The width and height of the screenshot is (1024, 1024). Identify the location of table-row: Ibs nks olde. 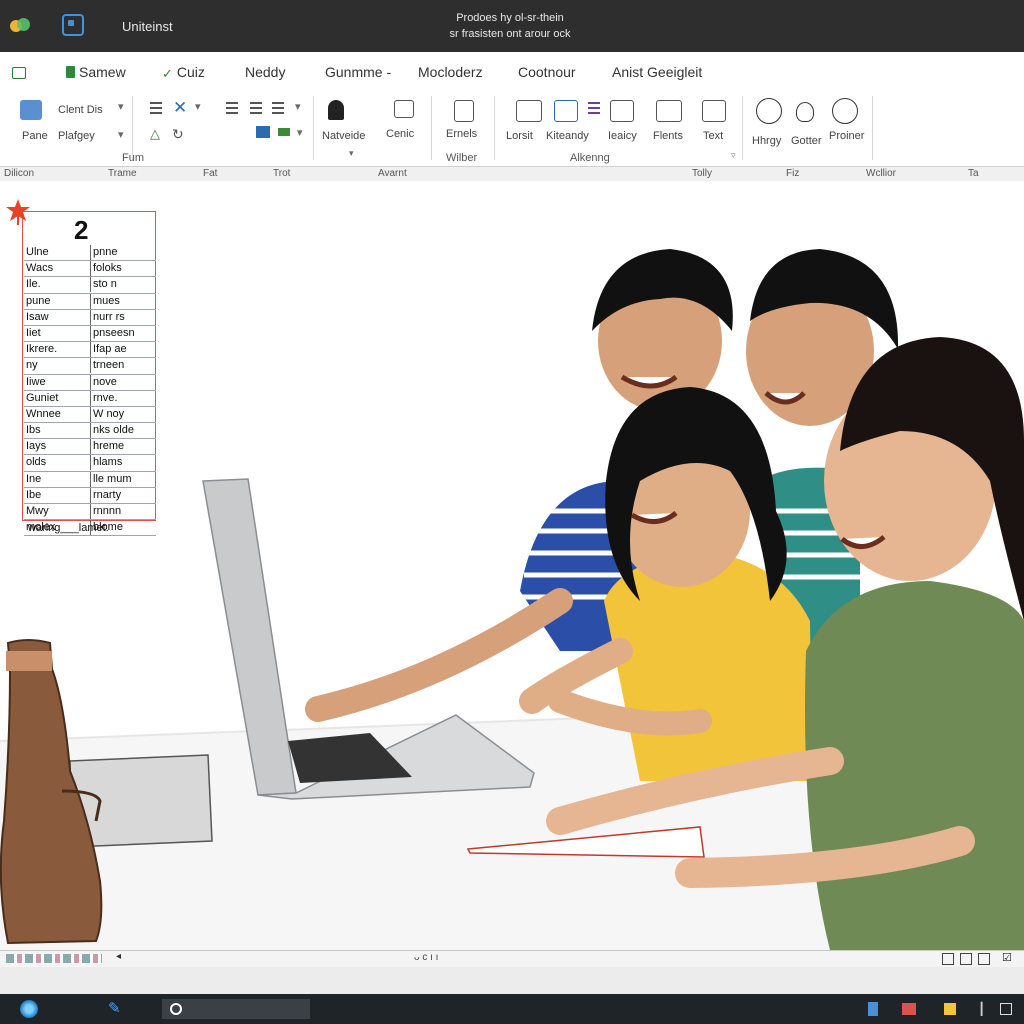
(90, 431).